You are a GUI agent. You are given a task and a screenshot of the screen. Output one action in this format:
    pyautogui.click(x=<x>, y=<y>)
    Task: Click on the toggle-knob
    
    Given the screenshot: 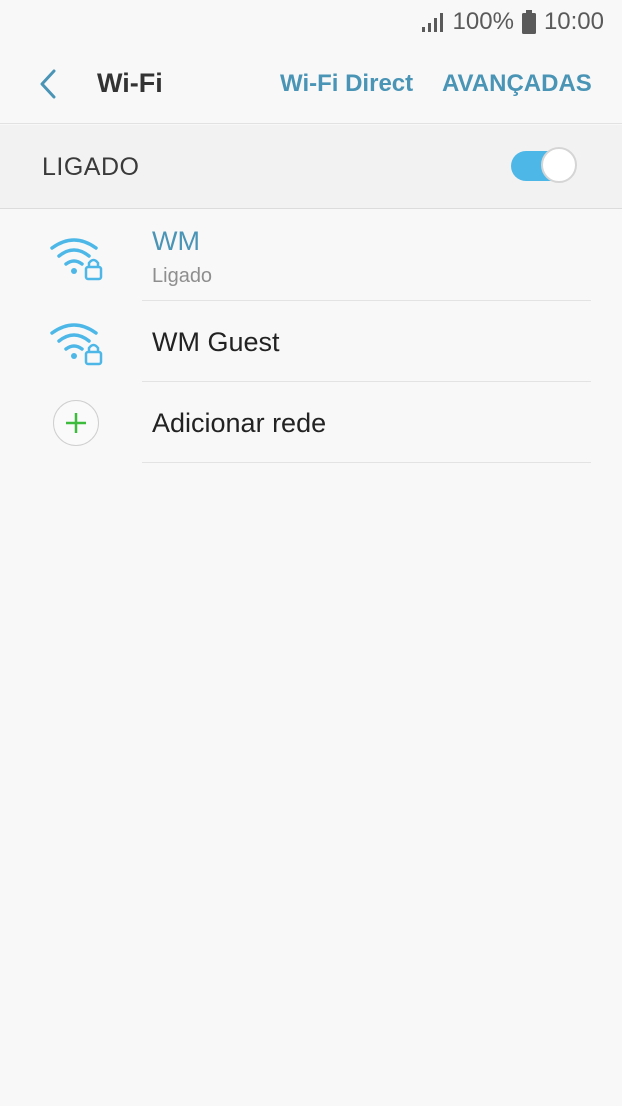 What is the action you would take?
    pyautogui.click(x=559, y=165)
    